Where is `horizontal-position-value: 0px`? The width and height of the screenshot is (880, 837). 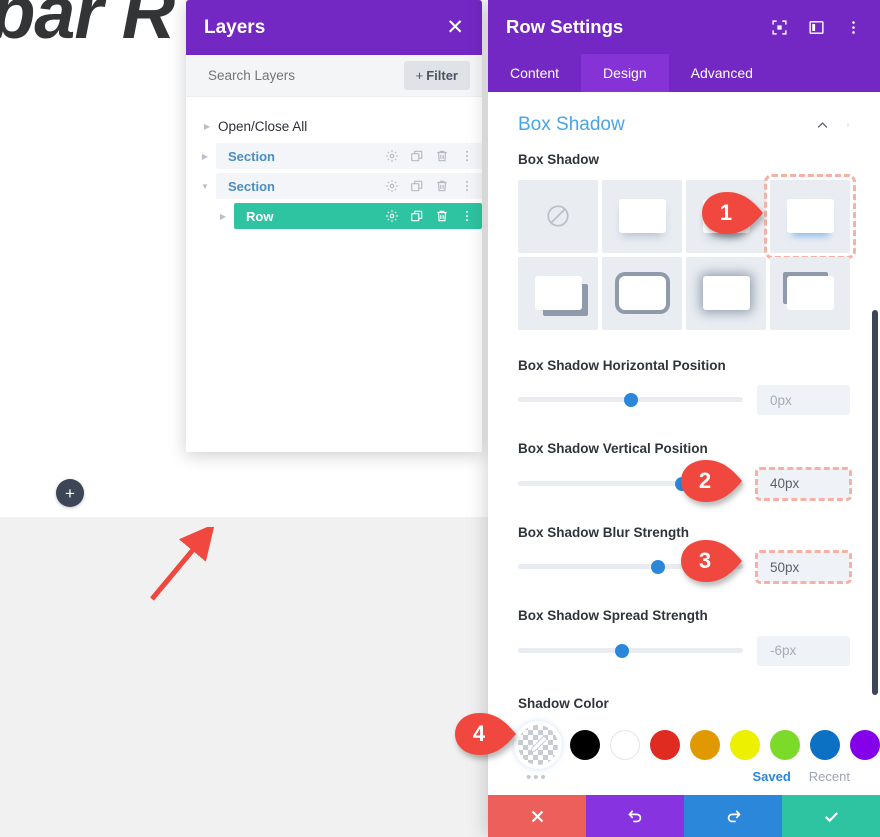
horizontal-position-value: 0px is located at coordinates (803, 400).